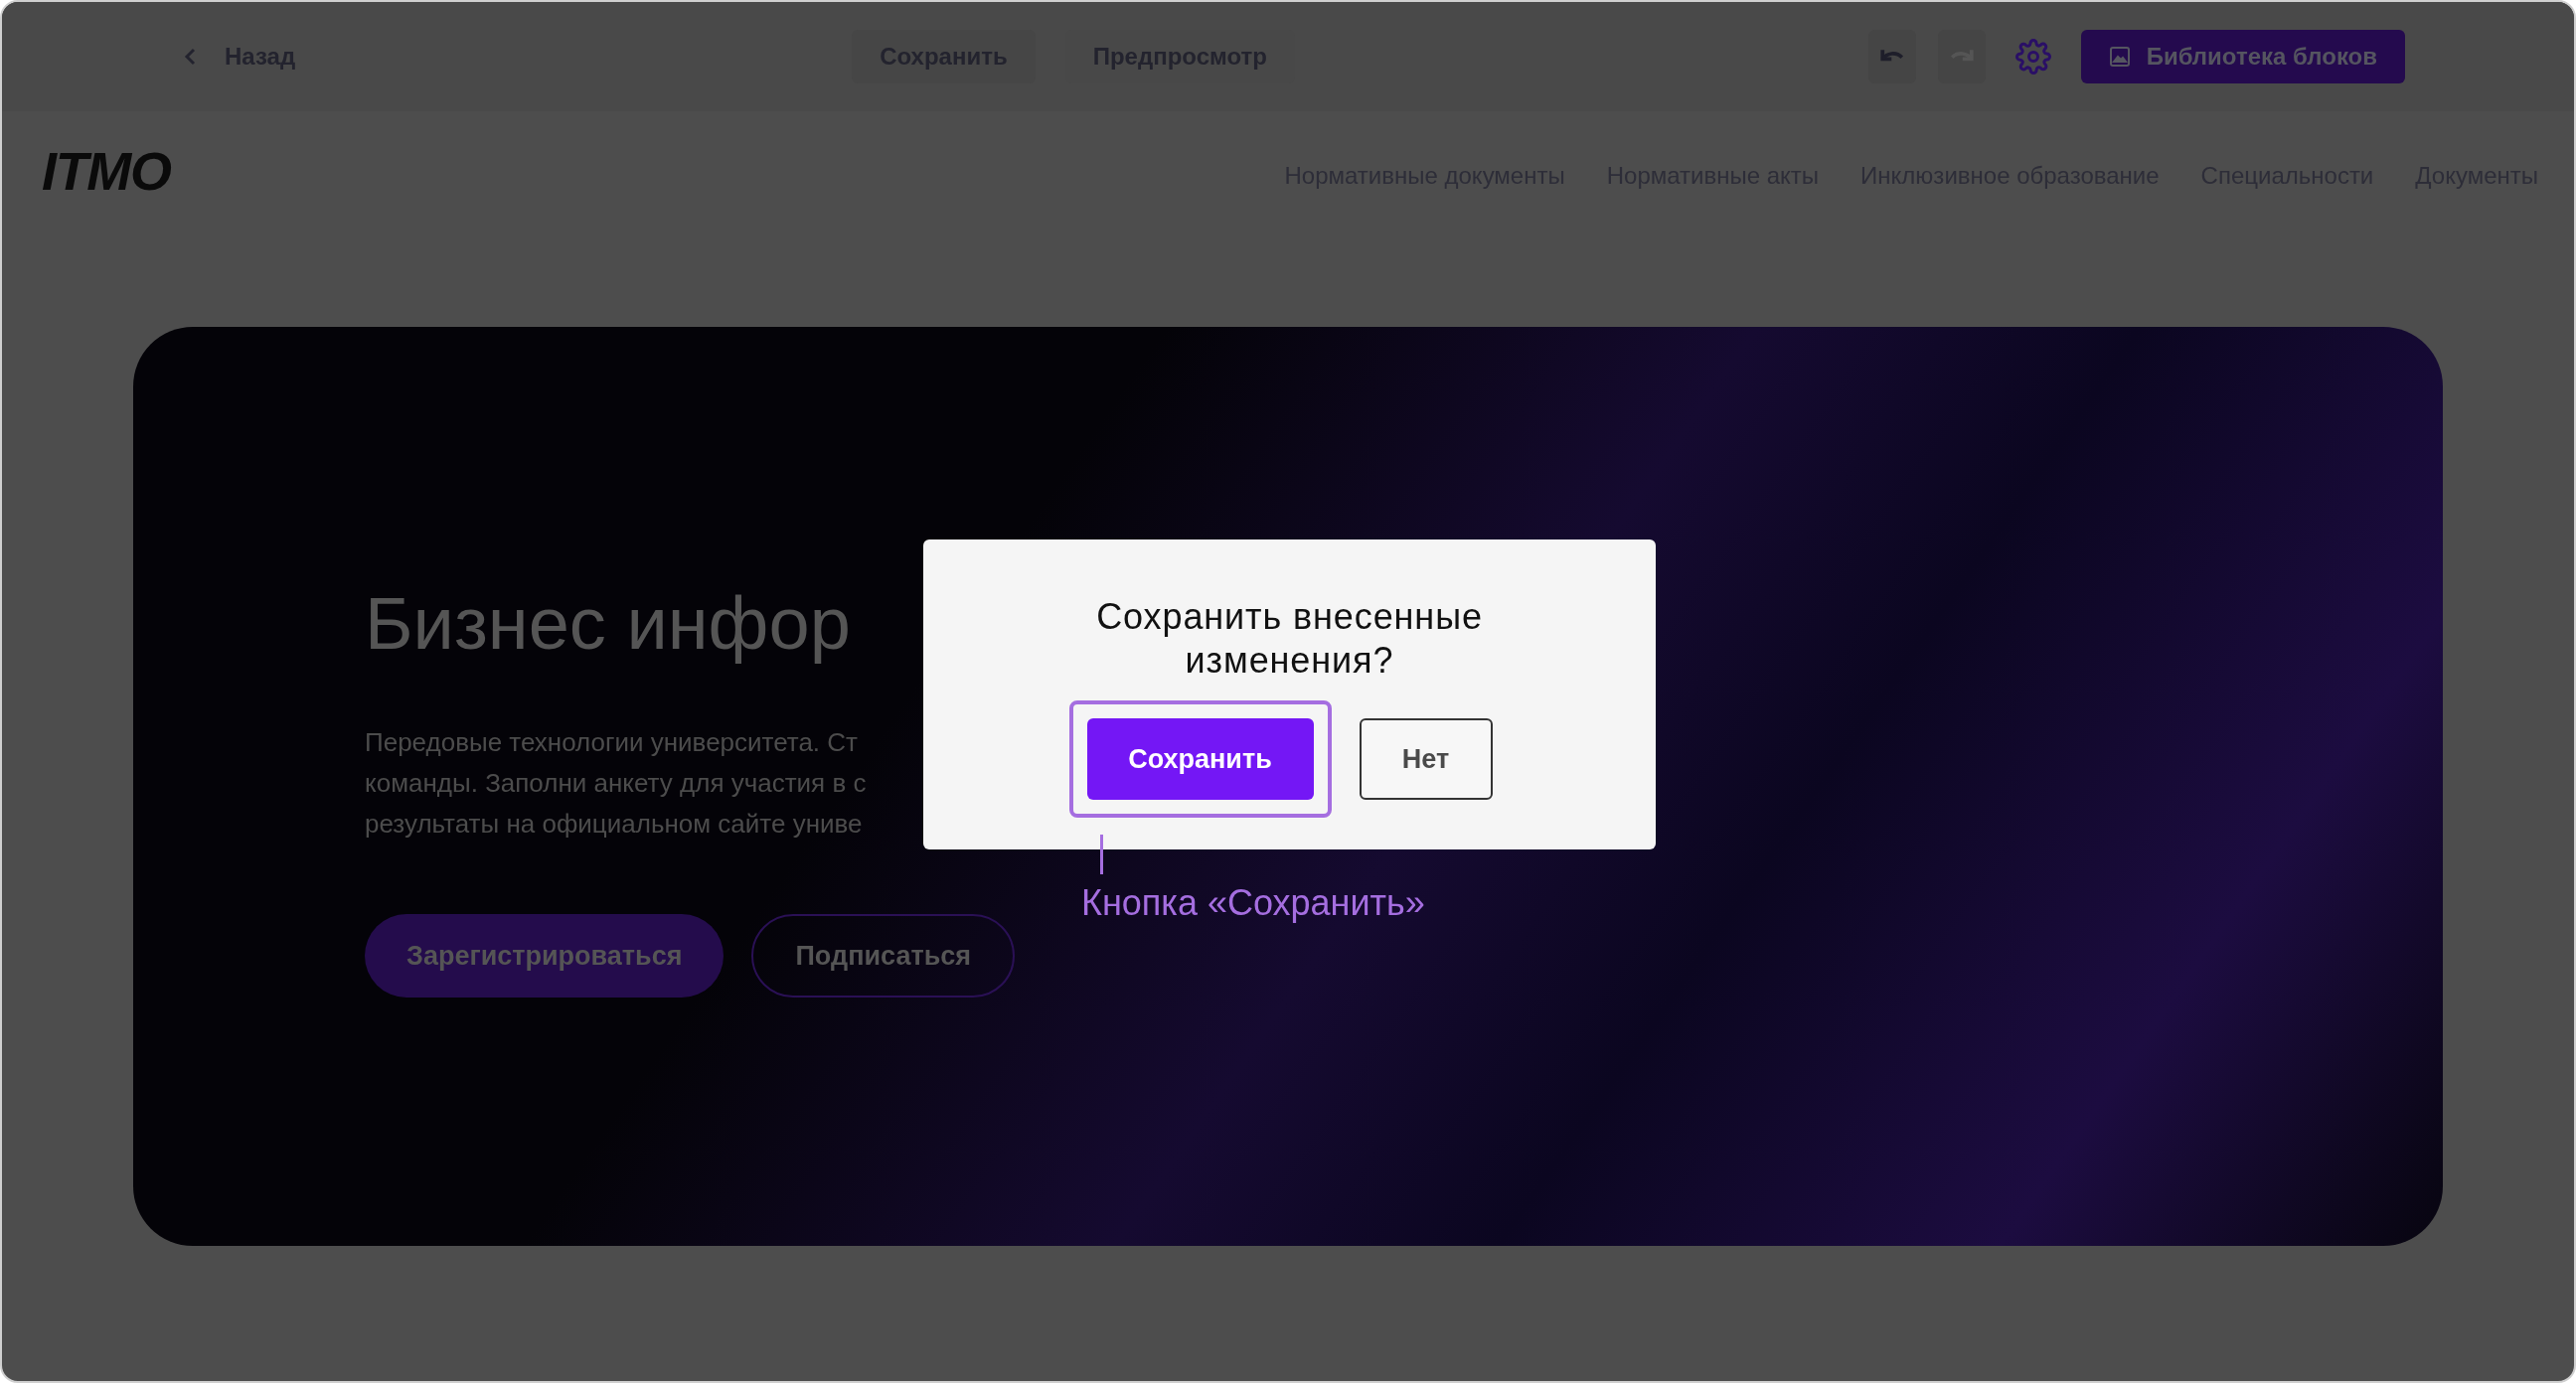 This screenshot has width=2576, height=1383. I want to click on settings-icon, so click(2032, 57).